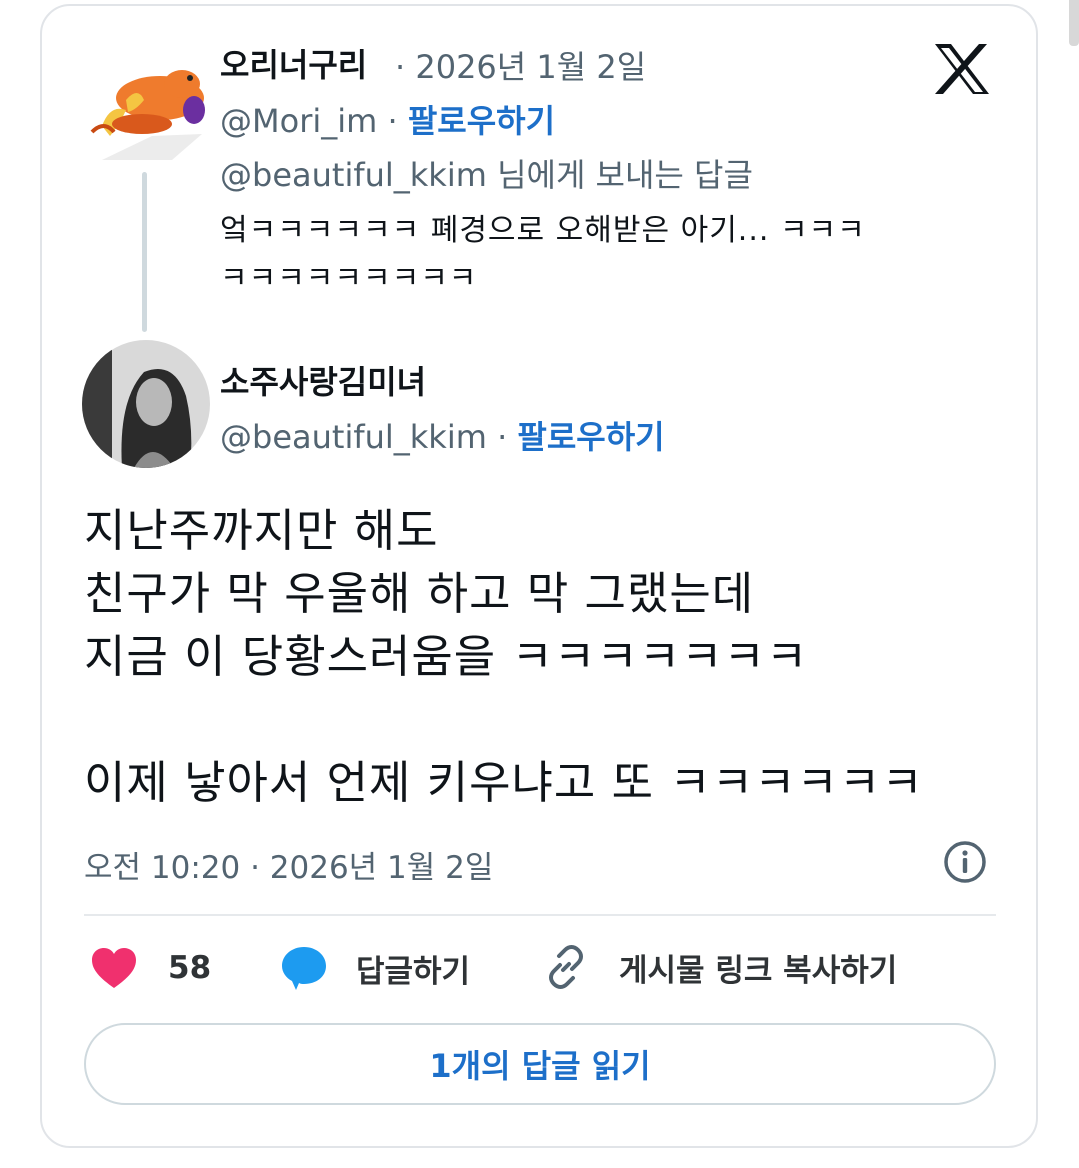 The height and width of the screenshot is (1168, 1079). What do you see at coordinates (486, 175) in the screenshot?
I see `replying-to-label: @beautiful_kkim 님에게 보내는 답글` at bounding box center [486, 175].